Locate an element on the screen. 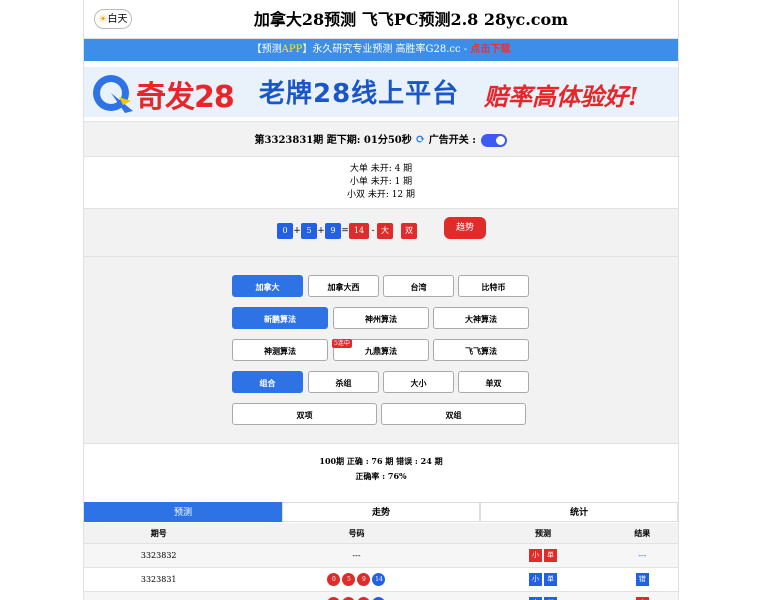 This screenshot has height=600, width=760. stat-line: 小单 未开: 1 期 is located at coordinates (381, 182).